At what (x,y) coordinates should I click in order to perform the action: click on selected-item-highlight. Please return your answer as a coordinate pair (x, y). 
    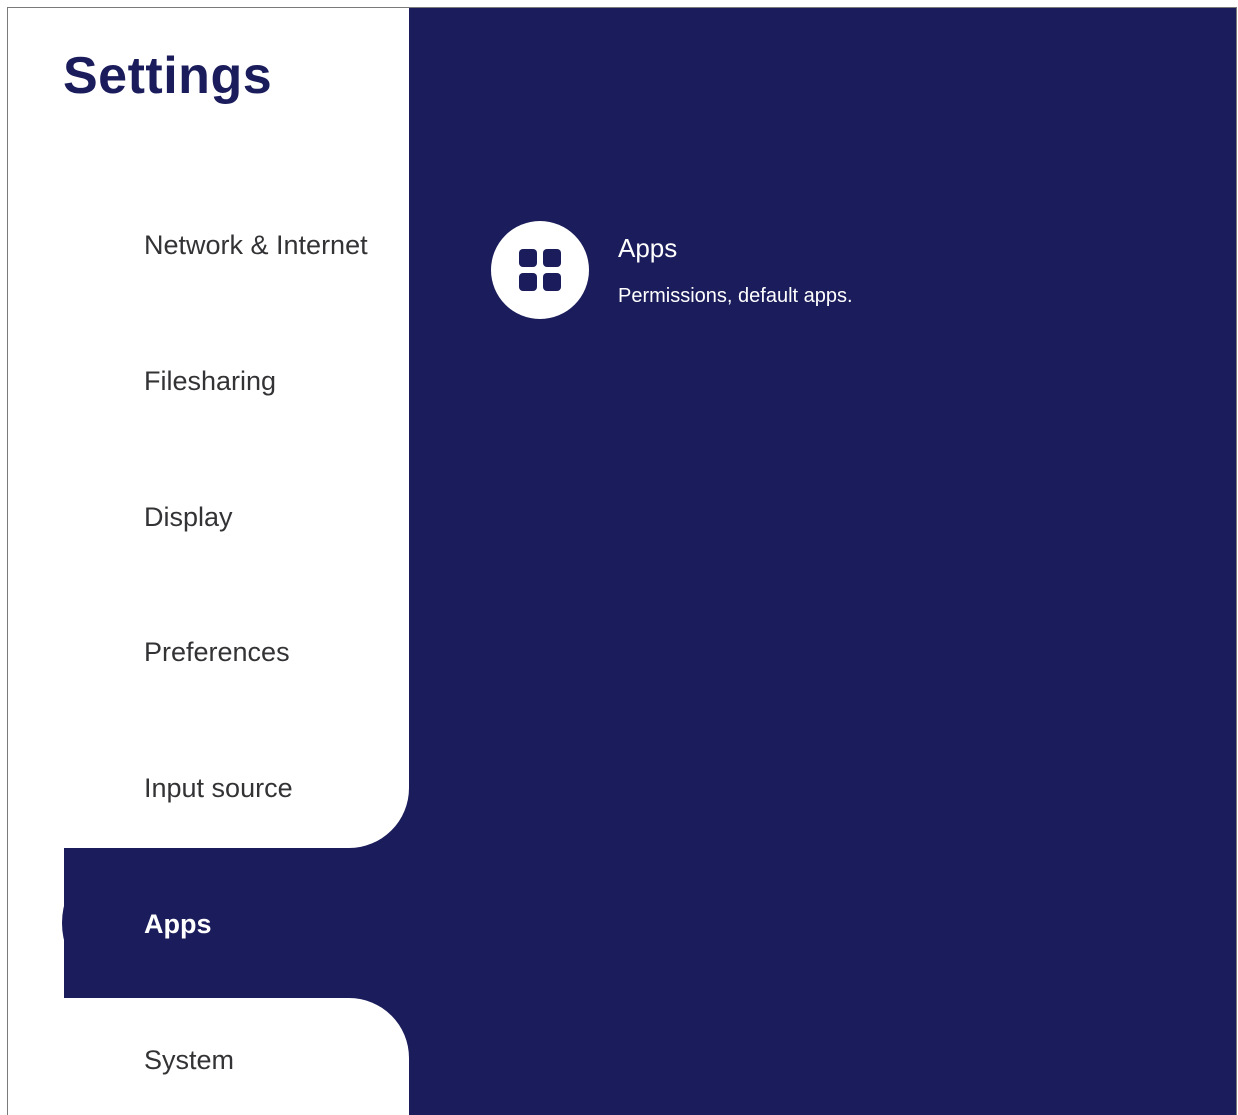
    Looking at the image, I should click on (272, 923).